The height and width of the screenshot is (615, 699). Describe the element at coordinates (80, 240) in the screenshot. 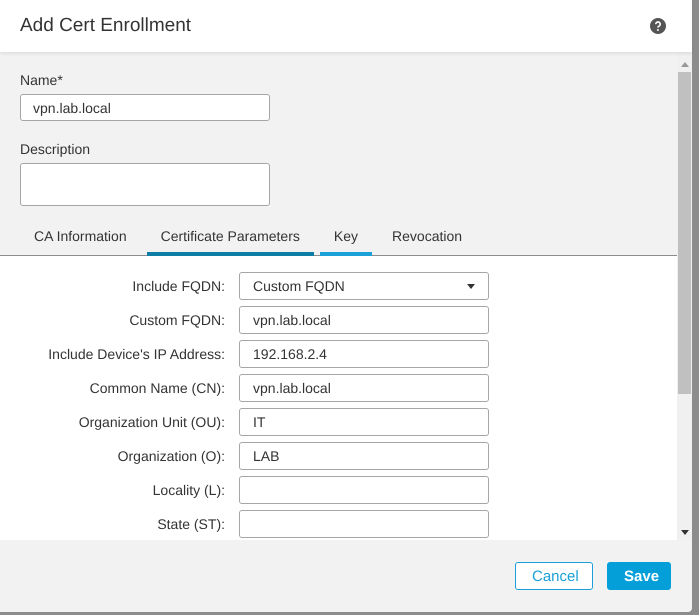

I see `tab: CA Information` at that location.